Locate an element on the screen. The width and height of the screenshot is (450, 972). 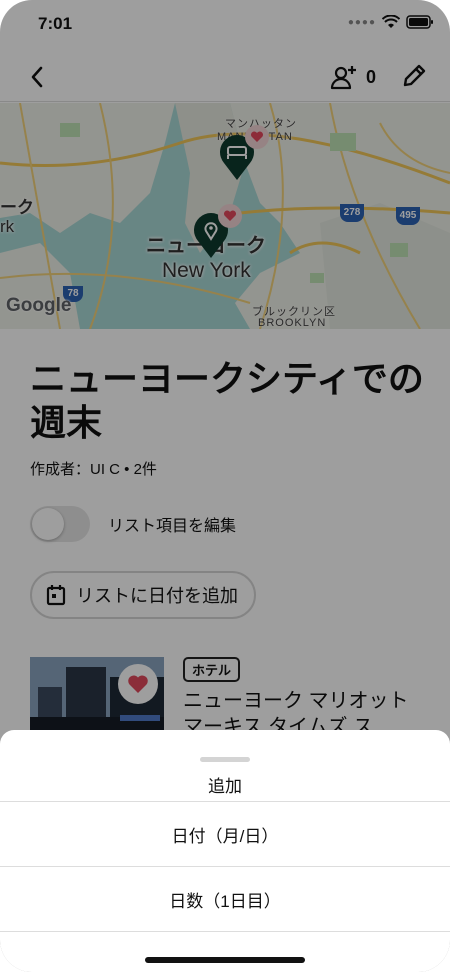
home-indicator is located at coordinates (225, 960).